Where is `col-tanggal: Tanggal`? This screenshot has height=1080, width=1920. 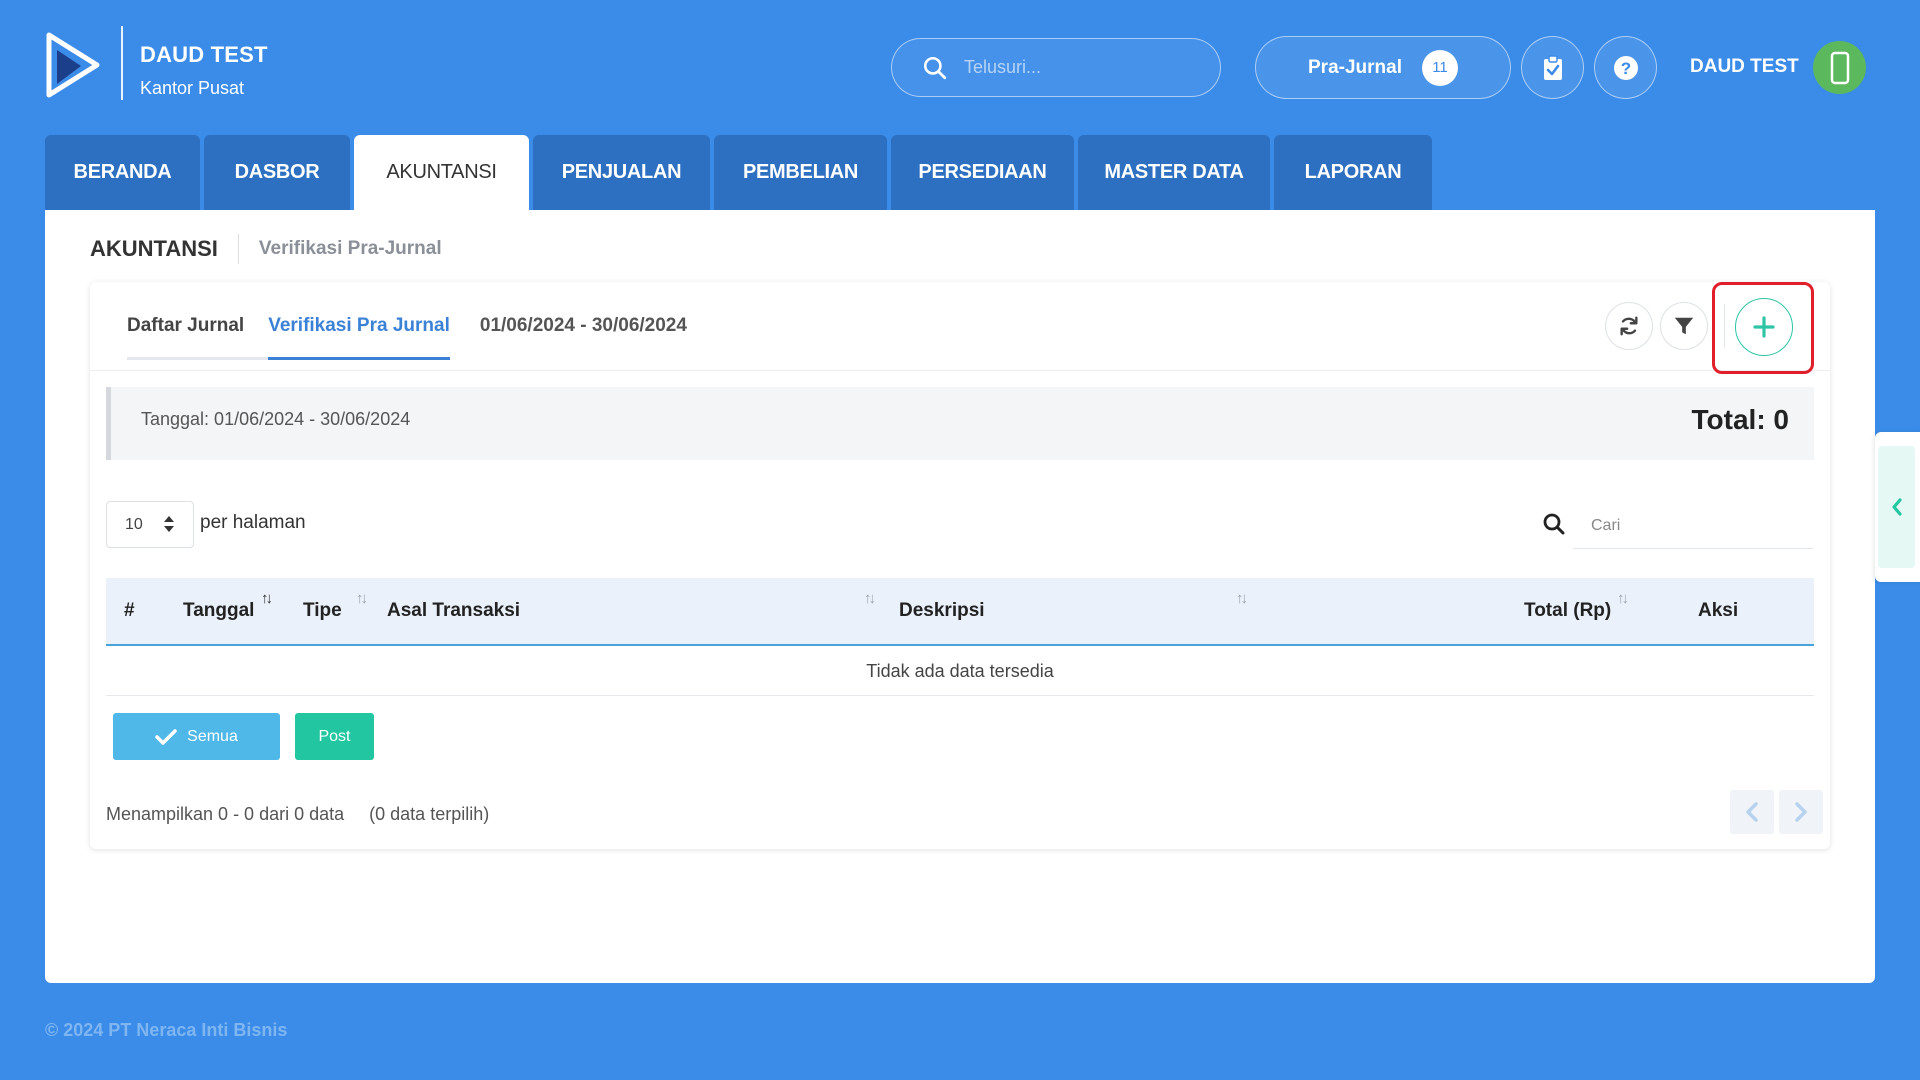 col-tanggal: Tanggal is located at coordinates (218, 611).